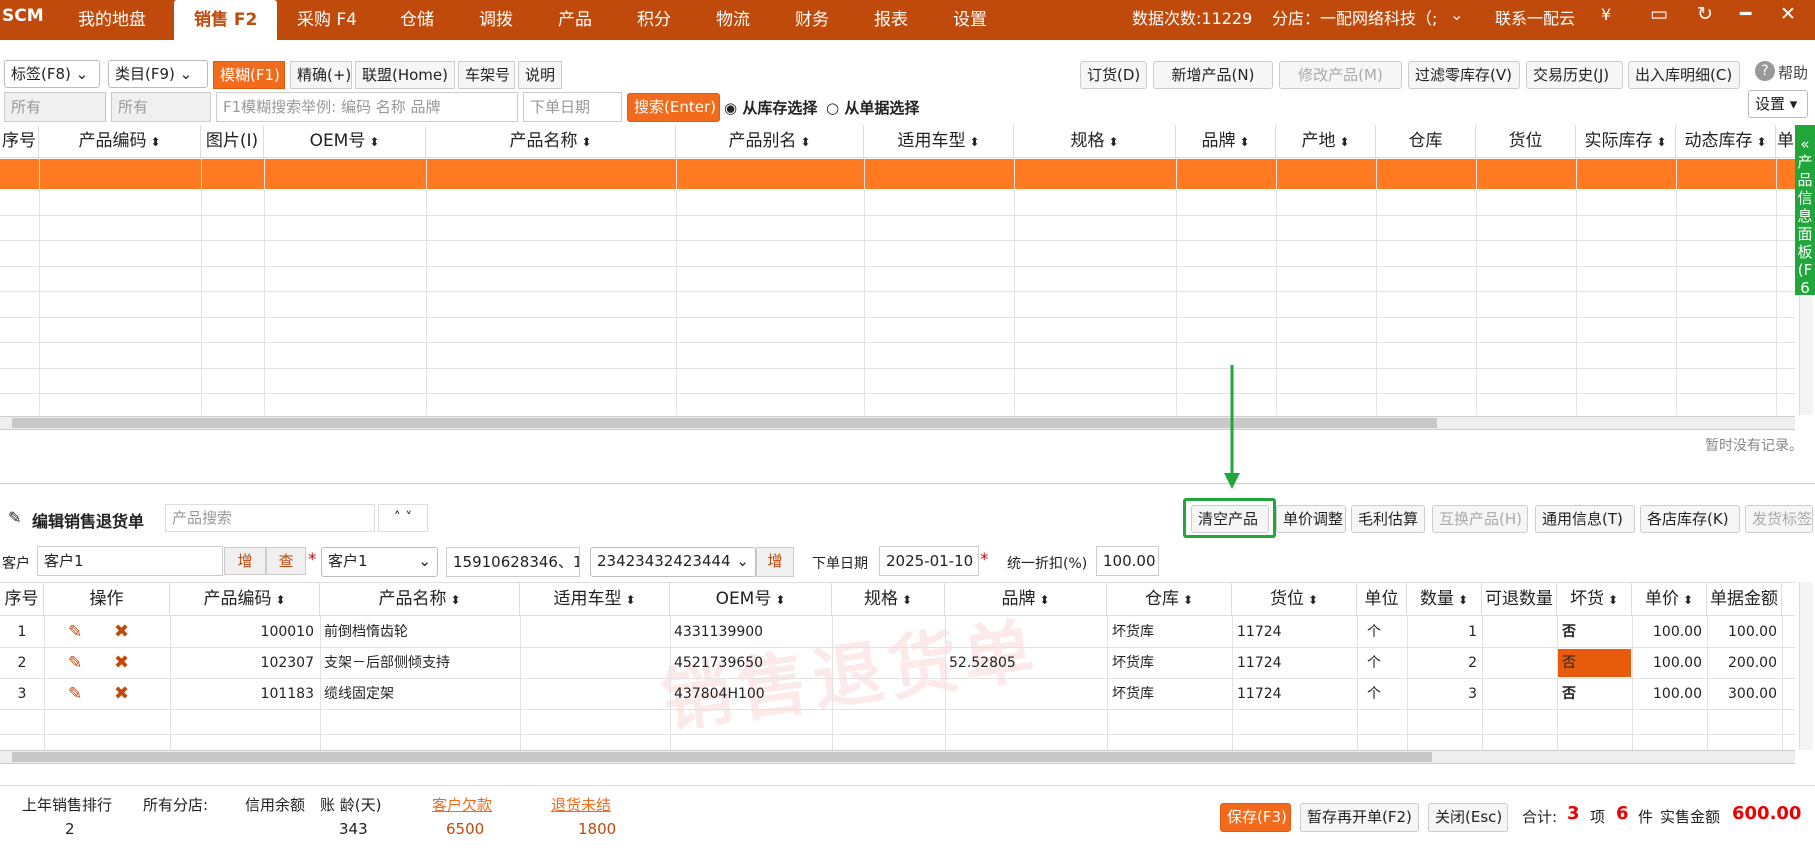 The image size is (1815, 854). Describe the element at coordinates (1095, 141) in the screenshot. I see `col-spec: 规格 ⬍` at that location.